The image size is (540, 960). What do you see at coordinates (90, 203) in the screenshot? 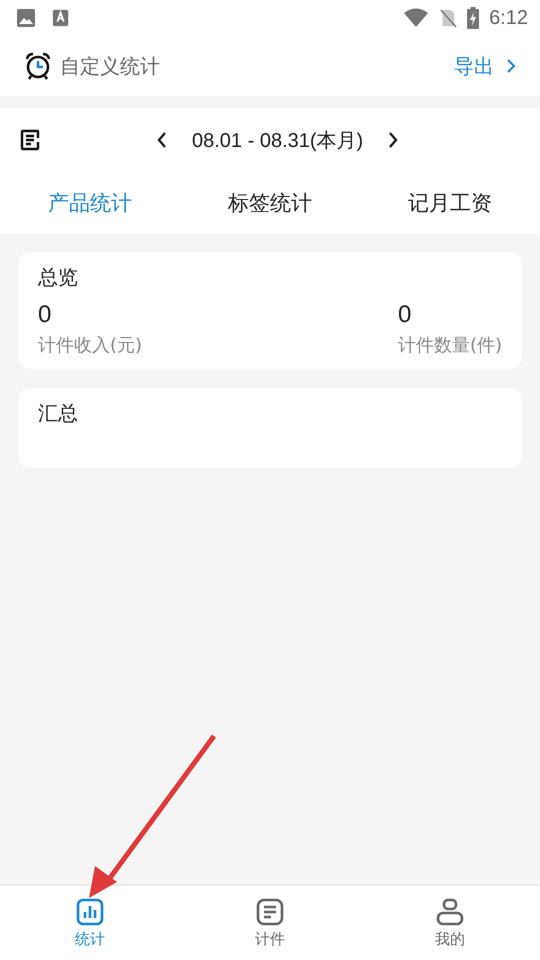
I see `tab: 产品统计` at bounding box center [90, 203].